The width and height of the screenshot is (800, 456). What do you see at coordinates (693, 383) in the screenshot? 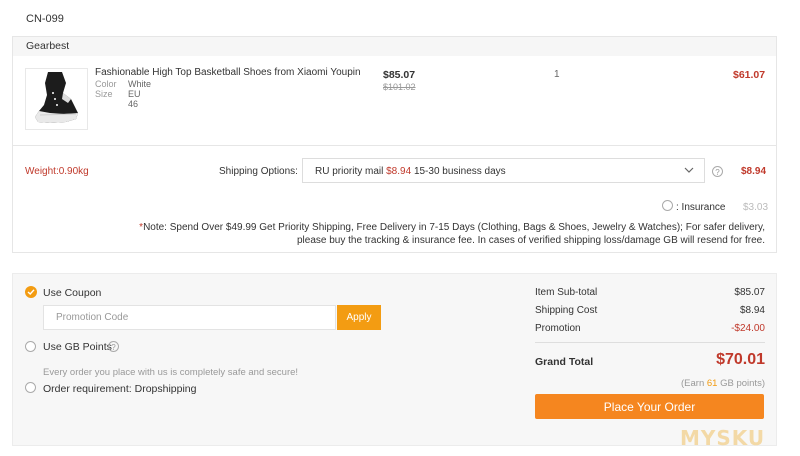
I see `earn-prefix: (Earn` at bounding box center [693, 383].